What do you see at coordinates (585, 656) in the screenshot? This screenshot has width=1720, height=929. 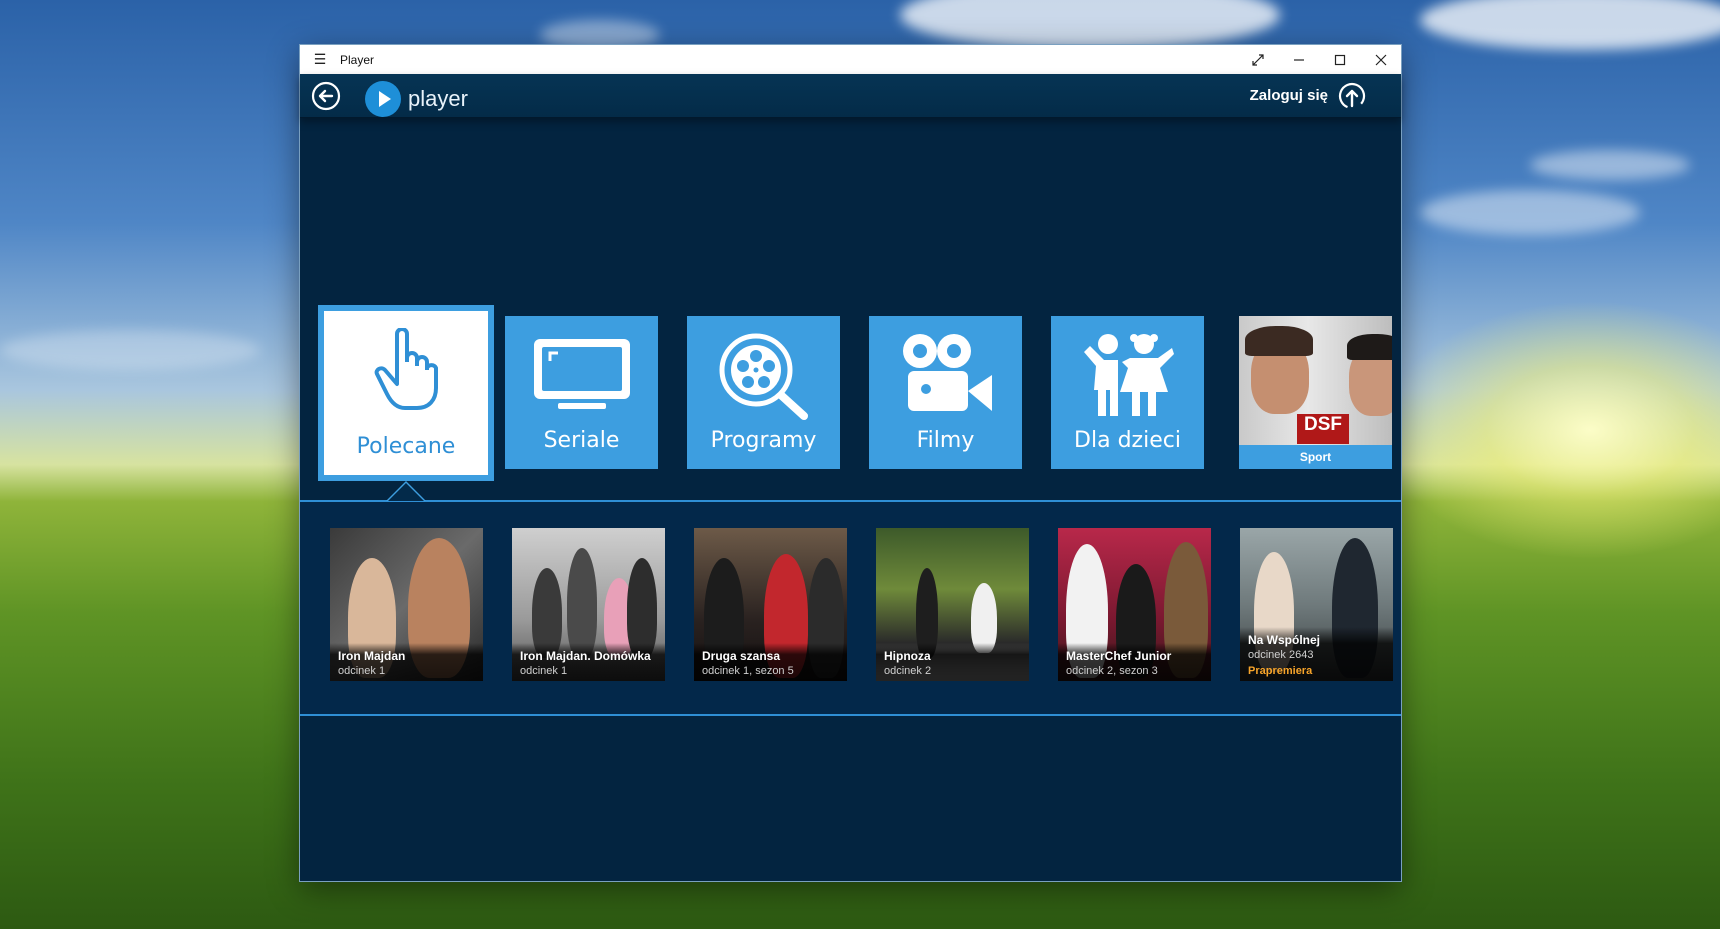 I see `card-title: Iron Majdan. Domówka` at bounding box center [585, 656].